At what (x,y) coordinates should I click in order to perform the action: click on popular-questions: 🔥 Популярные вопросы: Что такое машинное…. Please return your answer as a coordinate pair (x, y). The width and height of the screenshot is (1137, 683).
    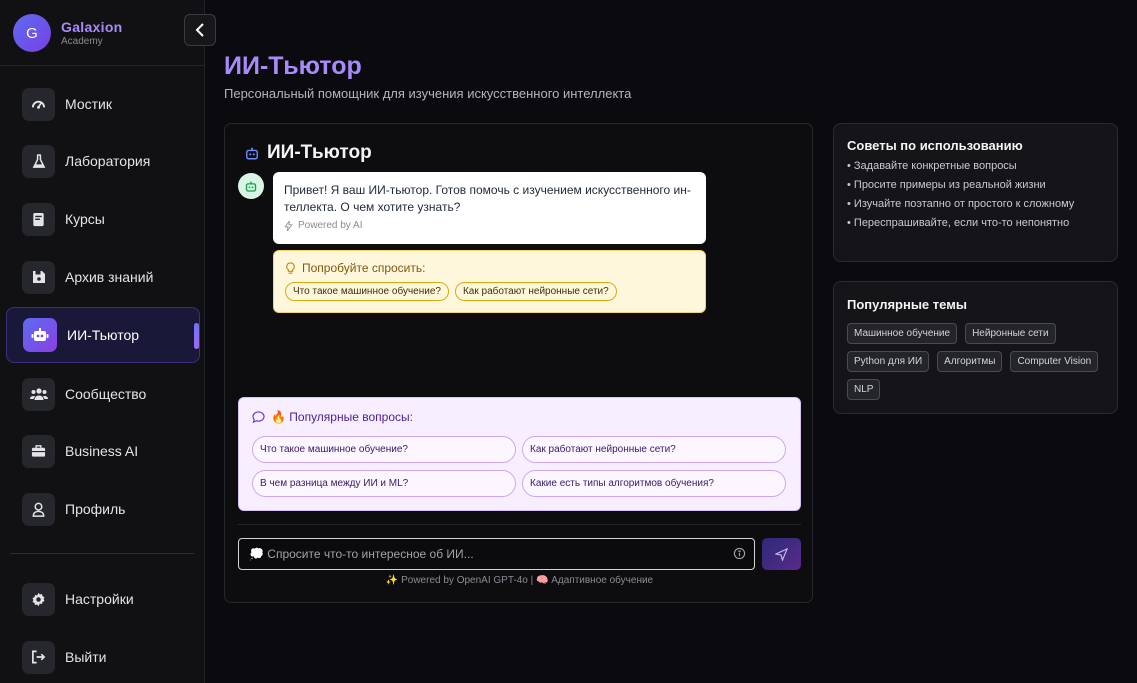
    Looking at the image, I should click on (519, 454).